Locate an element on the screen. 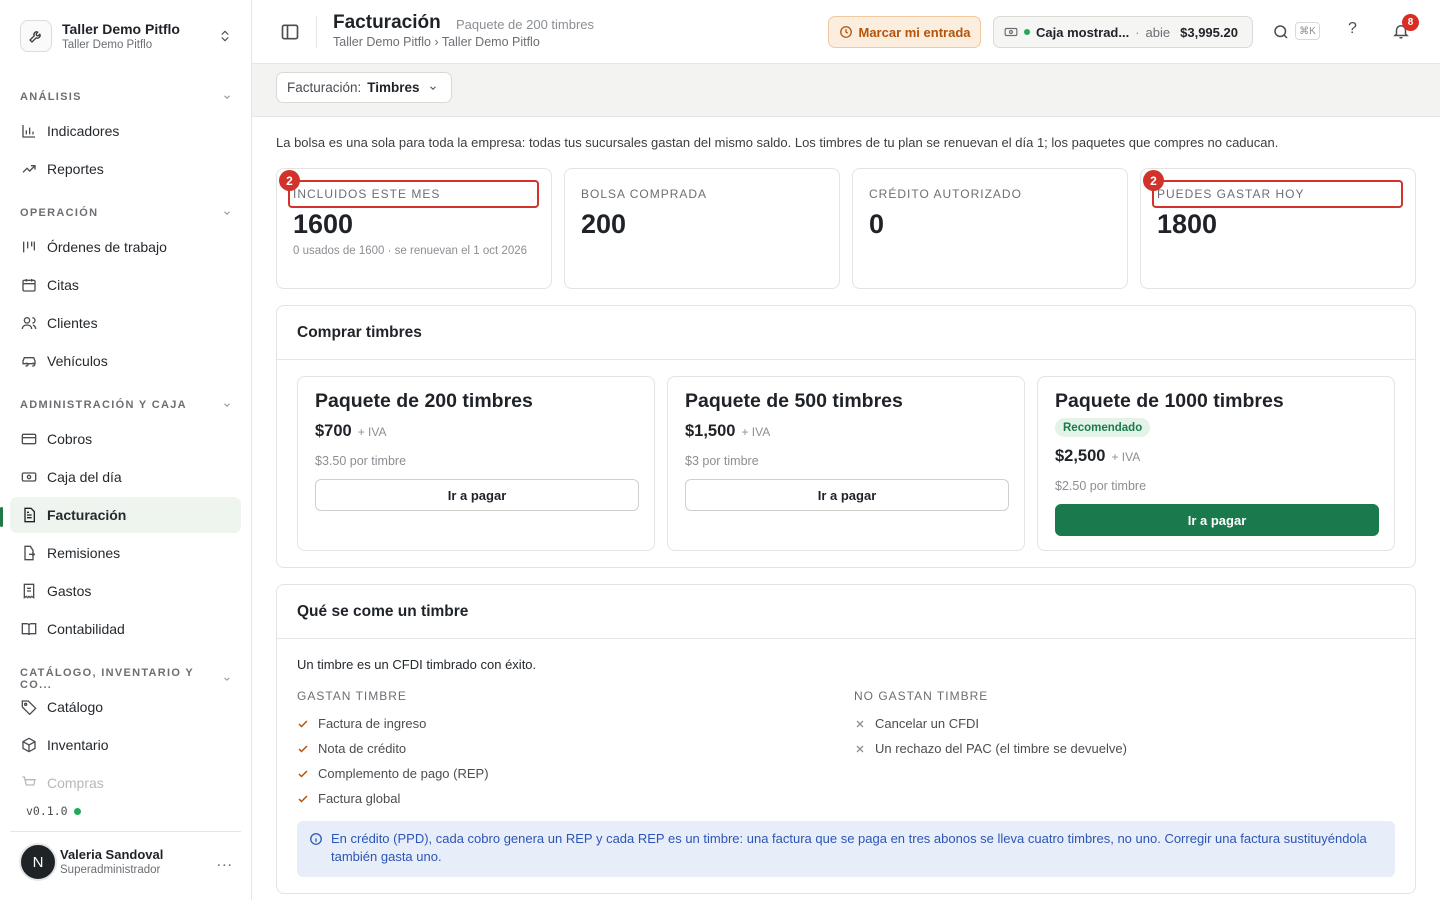 The height and width of the screenshot is (900, 1440). clock-in-button: Marcar mi entrada is located at coordinates (904, 32).